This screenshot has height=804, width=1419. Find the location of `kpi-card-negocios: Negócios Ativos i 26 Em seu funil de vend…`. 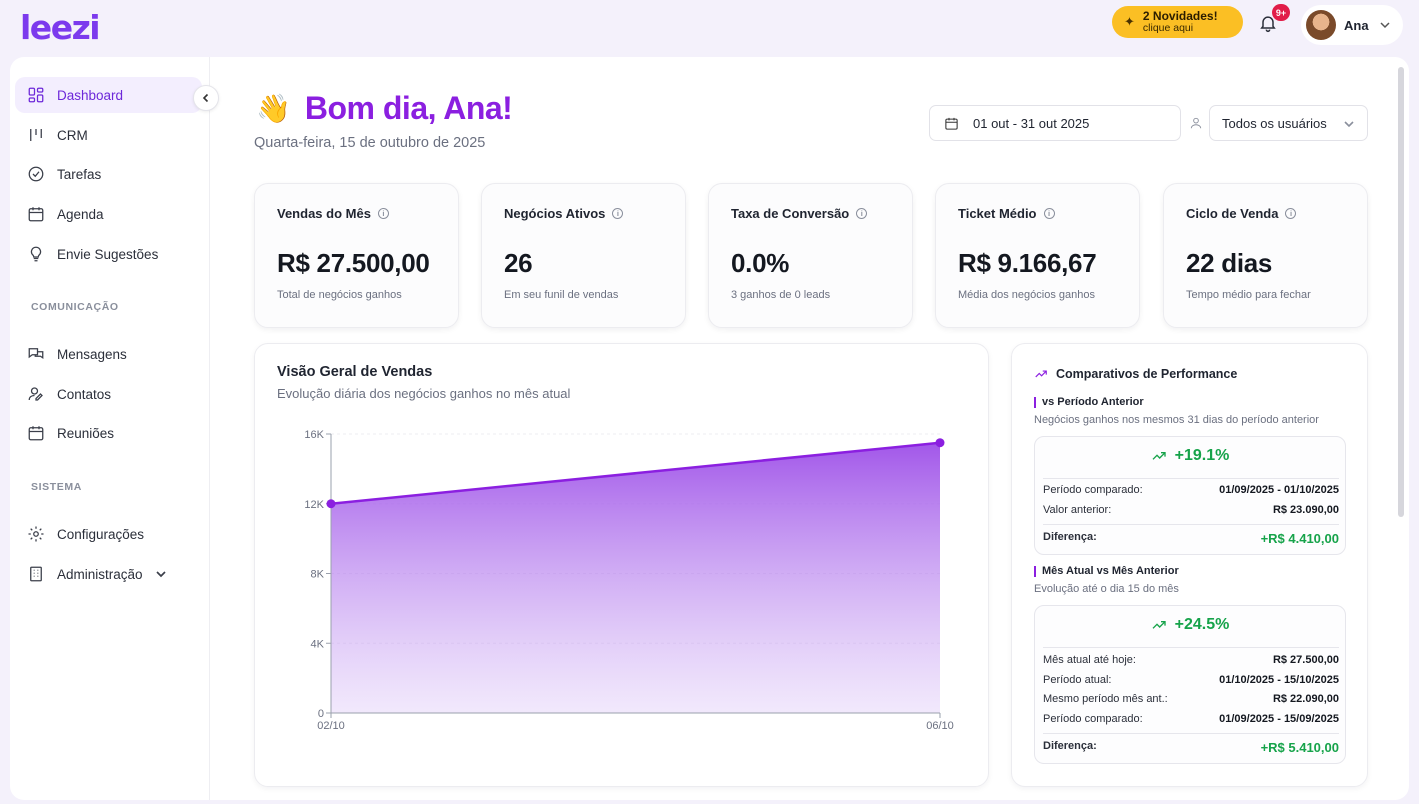

kpi-card-negocios: Negócios Ativos i 26 Em seu funil de vend… is located at coordinates (583, 255).